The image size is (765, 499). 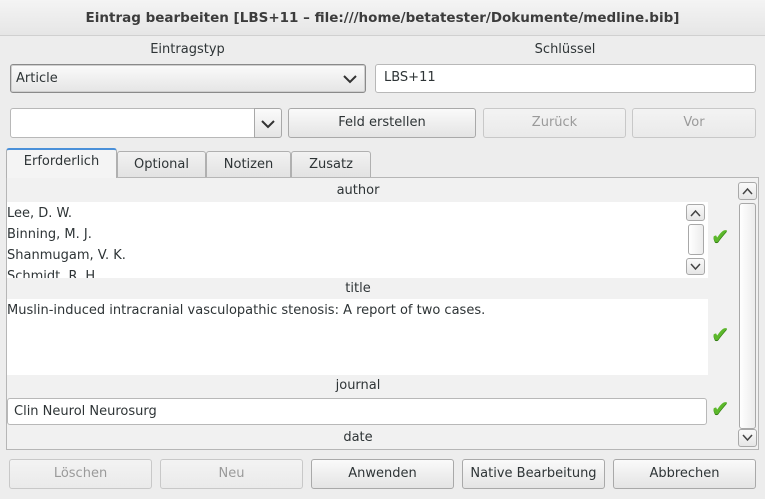 I want to click on author-scroll-up-button, so click(x=695, y=212).